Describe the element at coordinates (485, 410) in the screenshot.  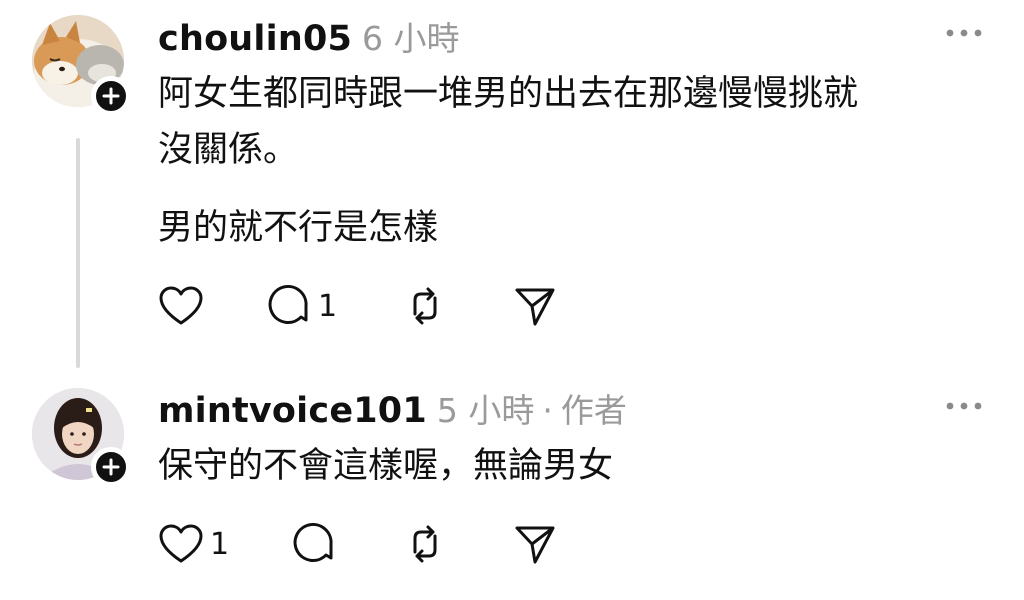
I see `timestamp: 5 小時` at that location.